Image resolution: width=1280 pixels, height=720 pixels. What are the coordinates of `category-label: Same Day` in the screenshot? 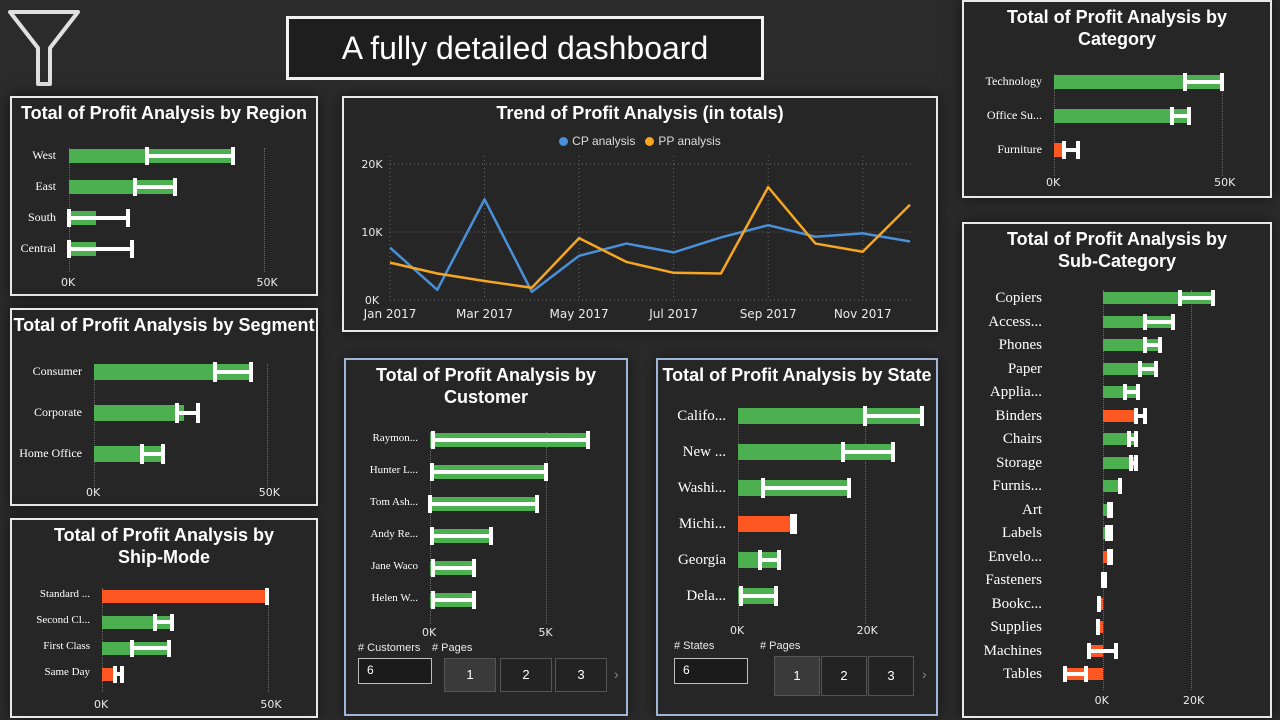 It's located at (67, 672).